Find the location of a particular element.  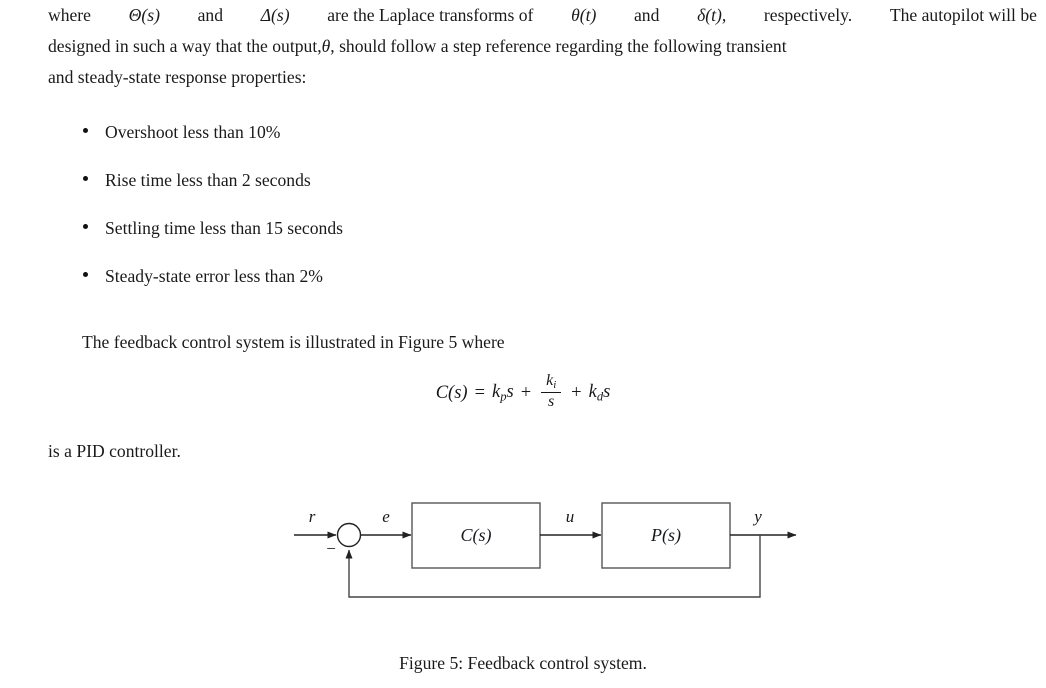

equation-row: C(s) = kps + ki s + kds is located at coordinates (523, 392).